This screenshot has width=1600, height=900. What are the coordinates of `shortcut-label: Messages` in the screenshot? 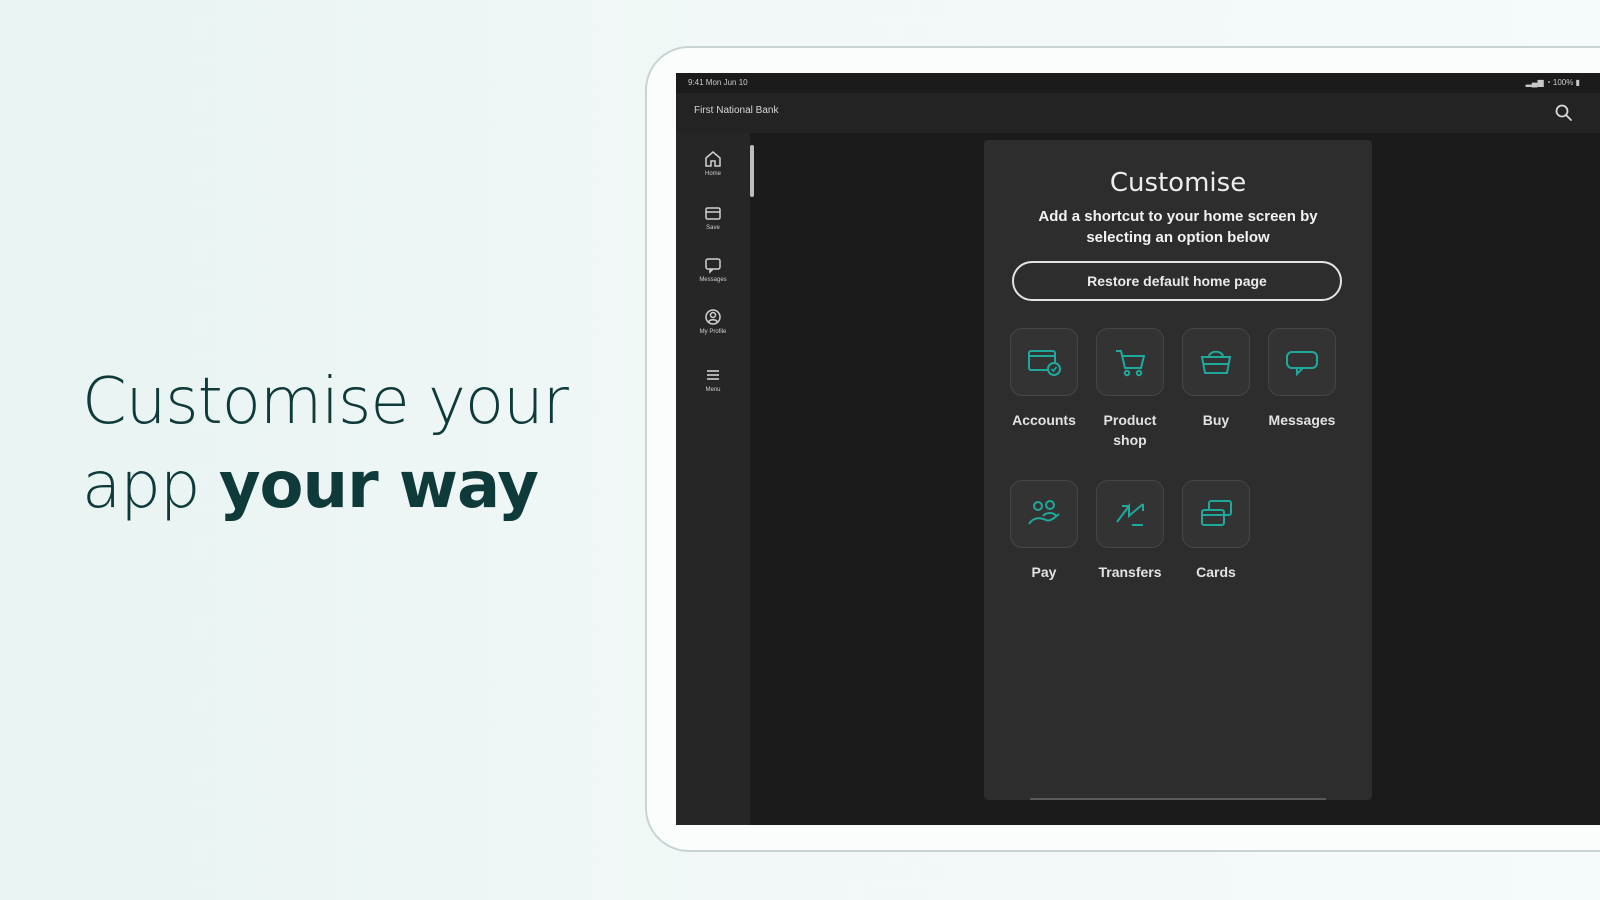 It's located at (1302, 420).